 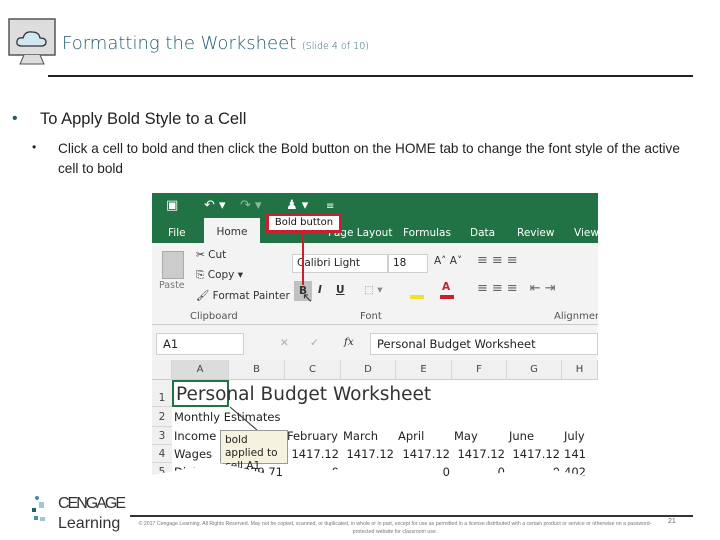 What do you see at coordinates (371, 316) in the screenshot?
I see `font-group-label: Font` at bounding box center [371, 316].